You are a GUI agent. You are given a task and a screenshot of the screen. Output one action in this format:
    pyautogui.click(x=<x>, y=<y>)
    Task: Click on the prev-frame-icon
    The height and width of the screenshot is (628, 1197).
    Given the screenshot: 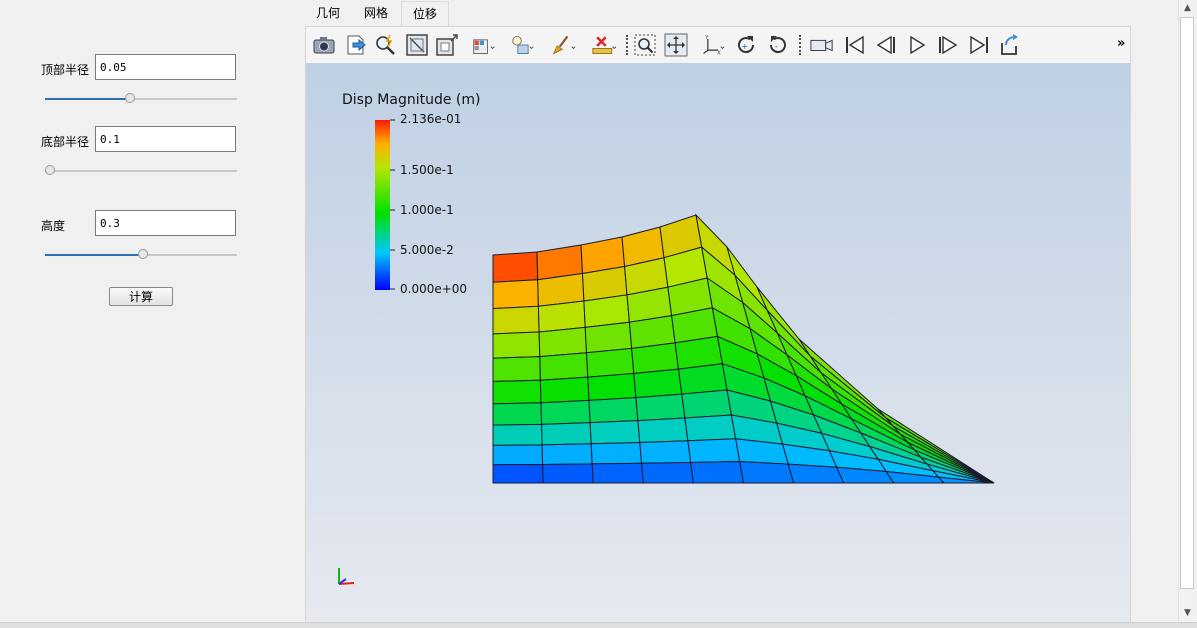 What is the action you would take?
    pyautogui.click(x=886, y=45)
    